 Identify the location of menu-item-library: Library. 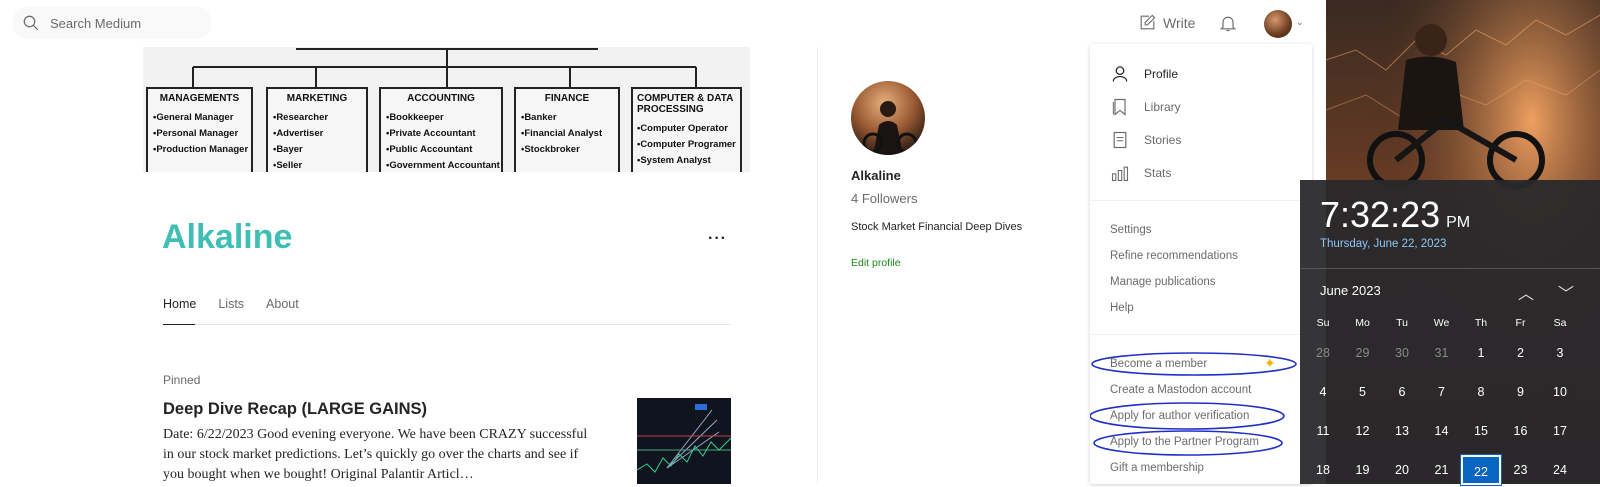
(1145, 107).